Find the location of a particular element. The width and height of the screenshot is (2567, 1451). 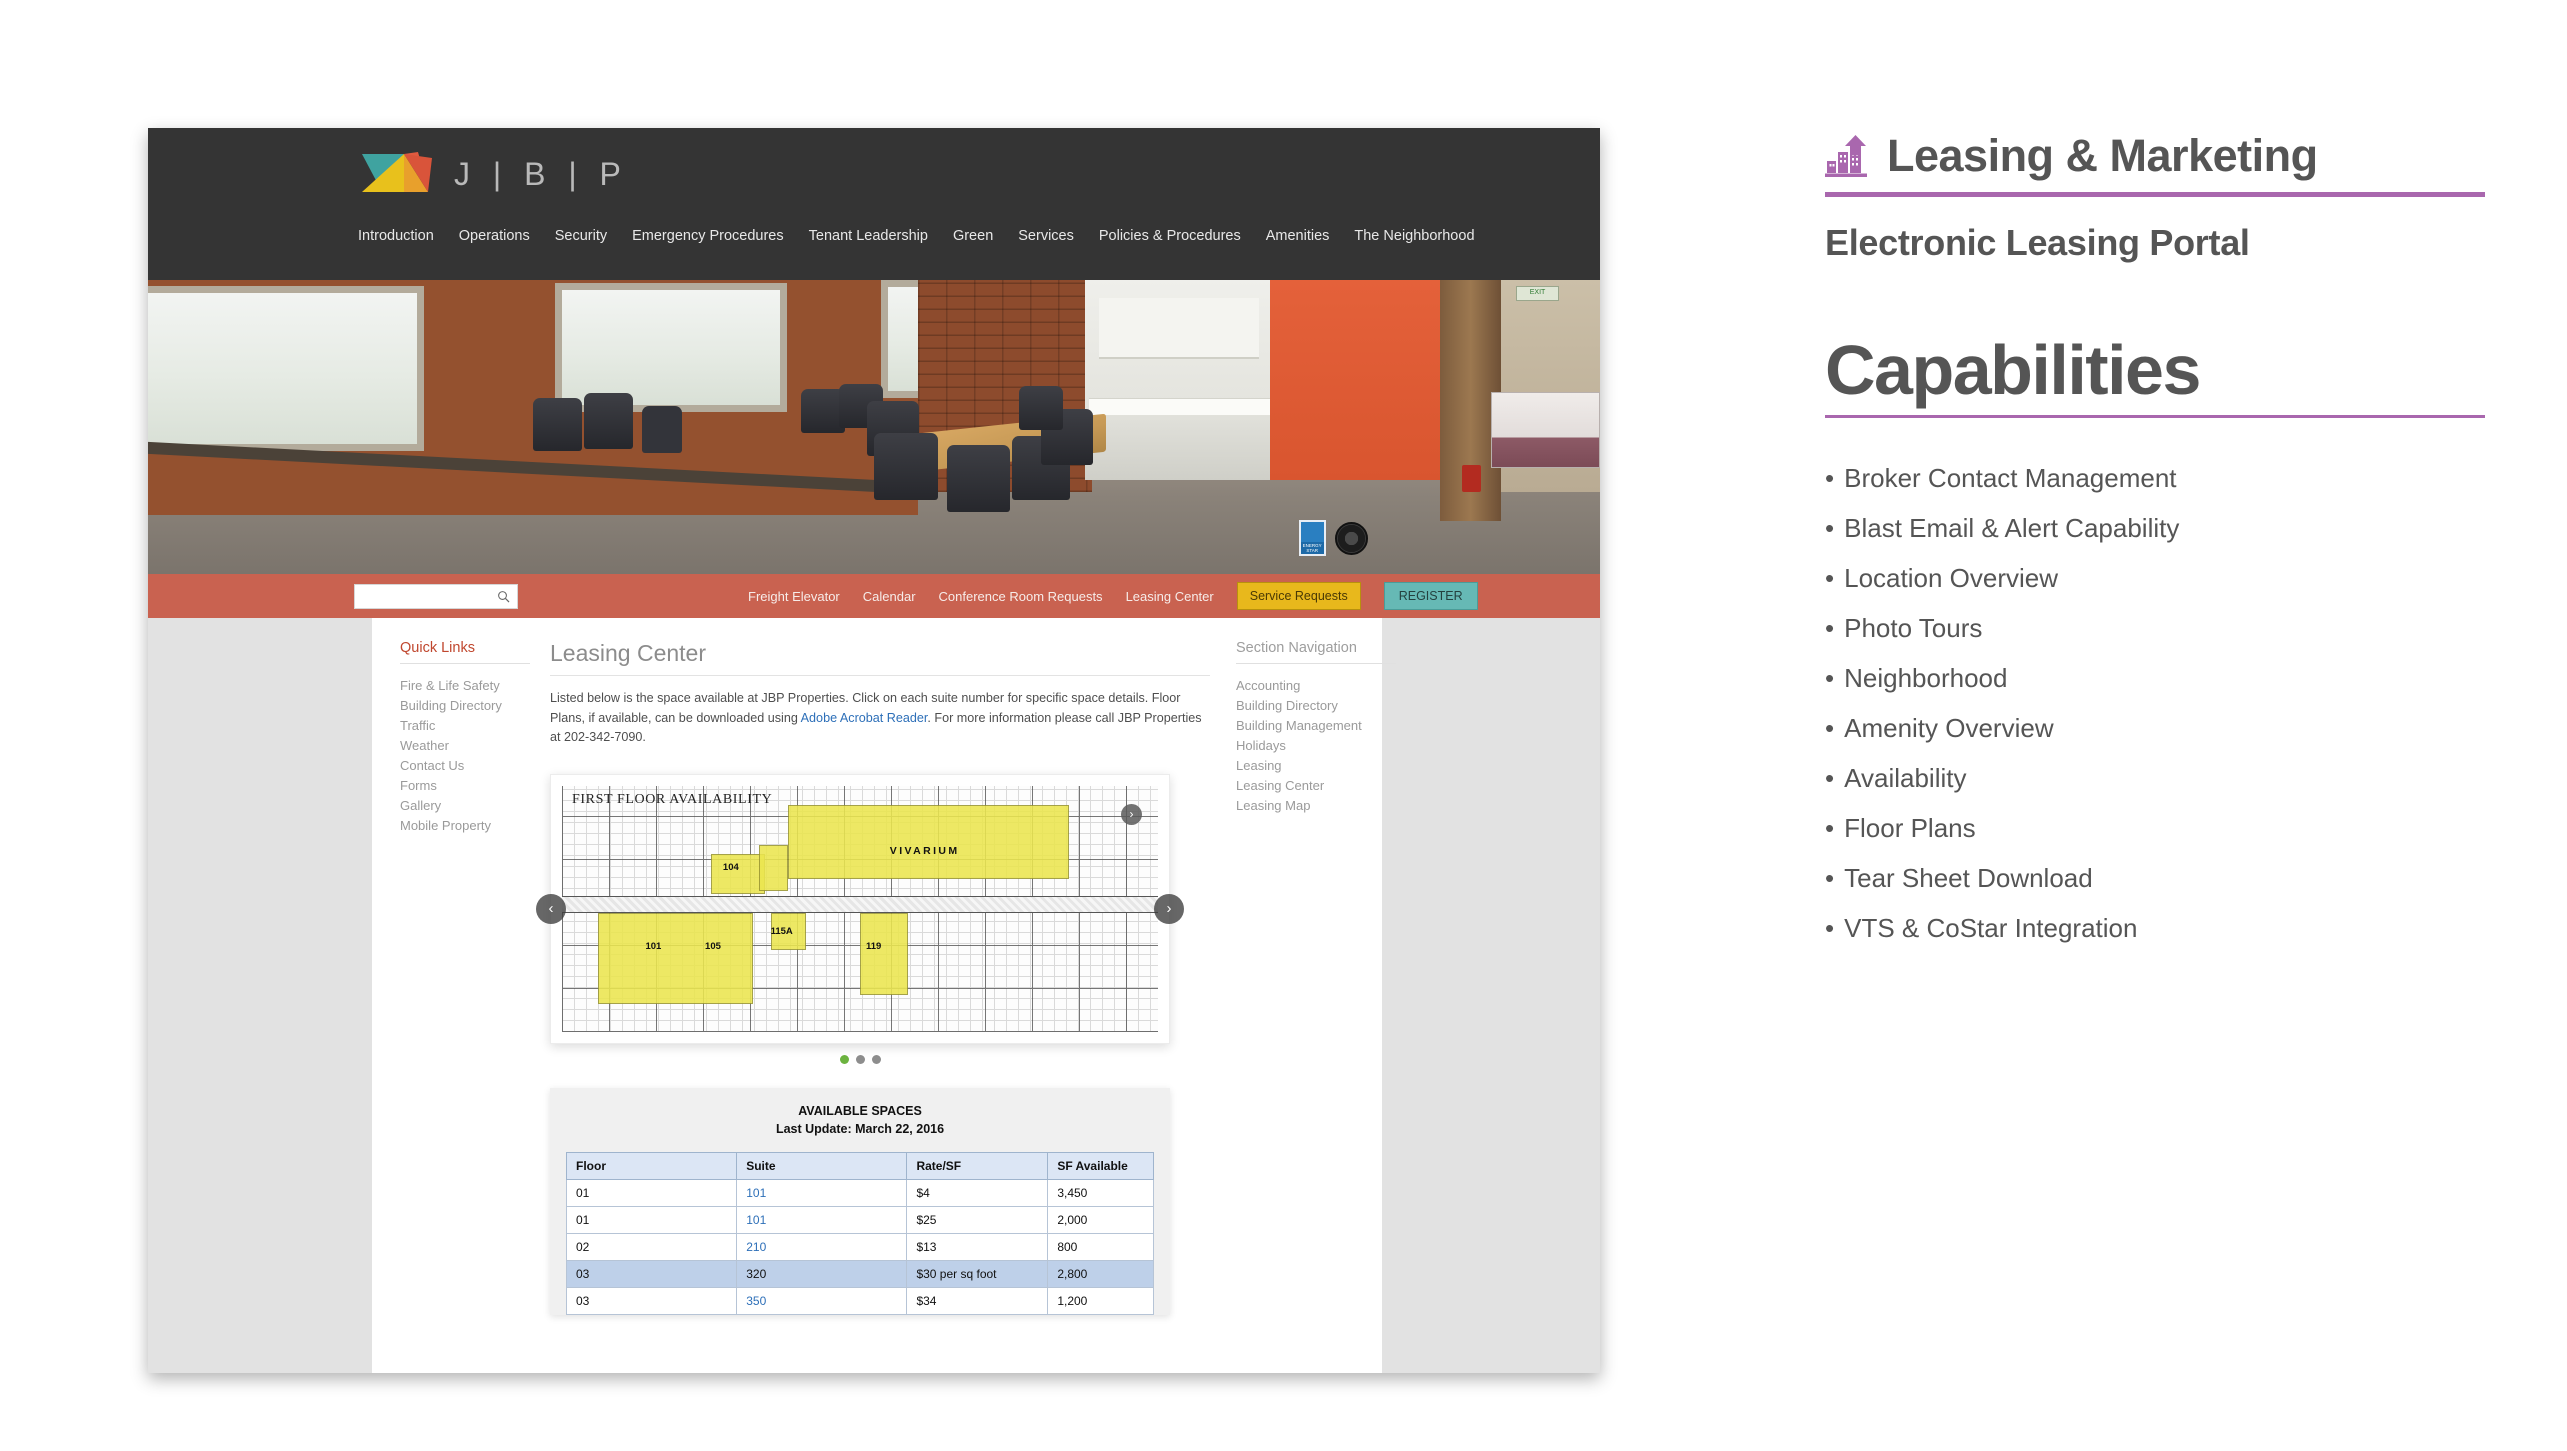

floorplan-label-suite: 119 is located at coordinates (873, 946).